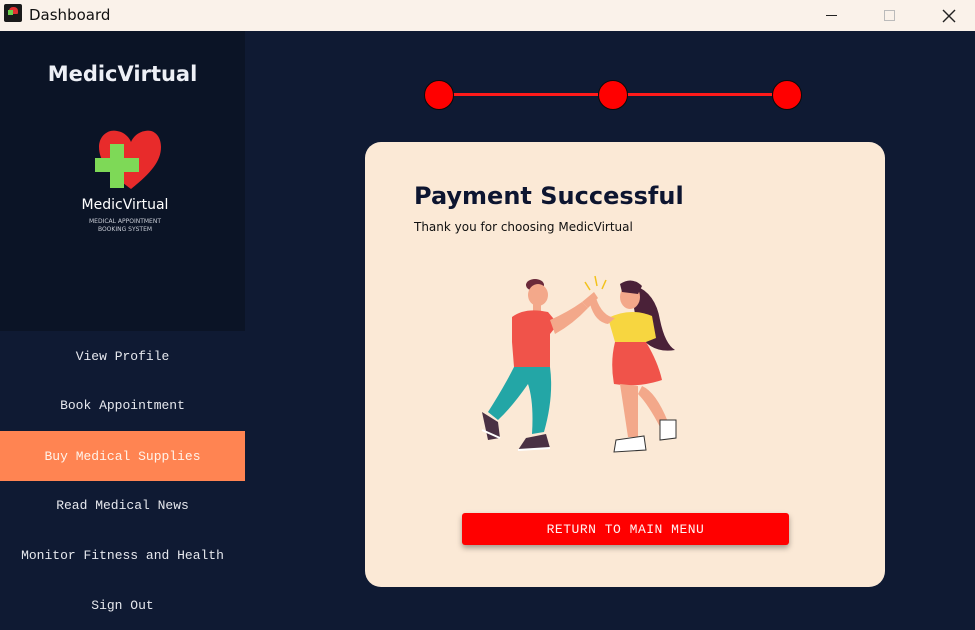  Describe the element at coordinates (625, 529) in the screenshot. I see `return-to-main-menu-button: RETURN TO MAIN MENU` at that location.